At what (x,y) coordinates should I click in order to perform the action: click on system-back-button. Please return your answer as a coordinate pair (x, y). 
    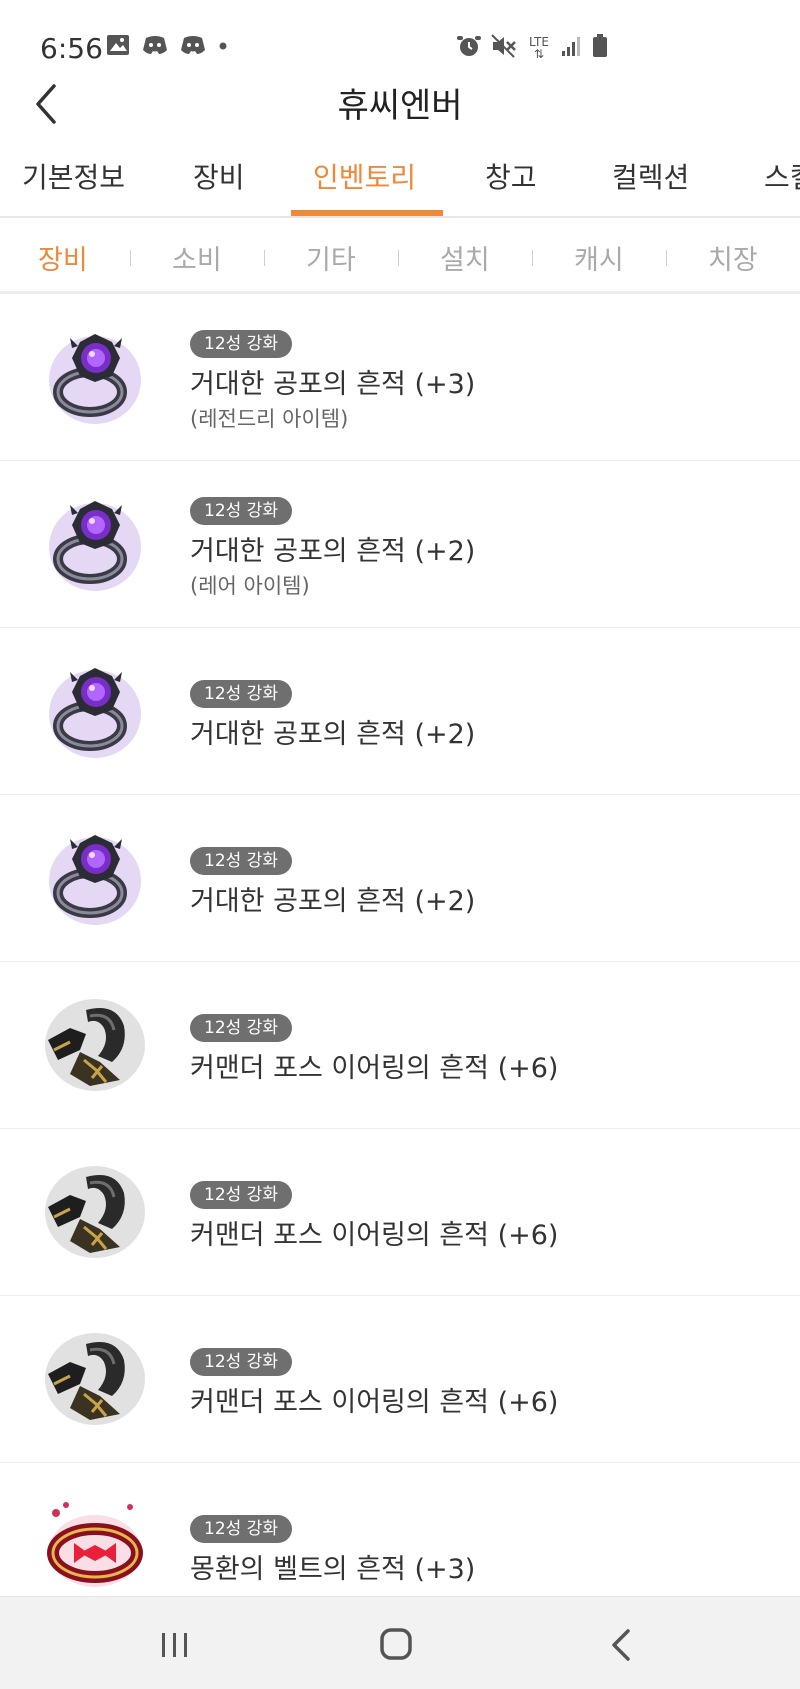
    Looking at the image, I should click on (622, 1645).